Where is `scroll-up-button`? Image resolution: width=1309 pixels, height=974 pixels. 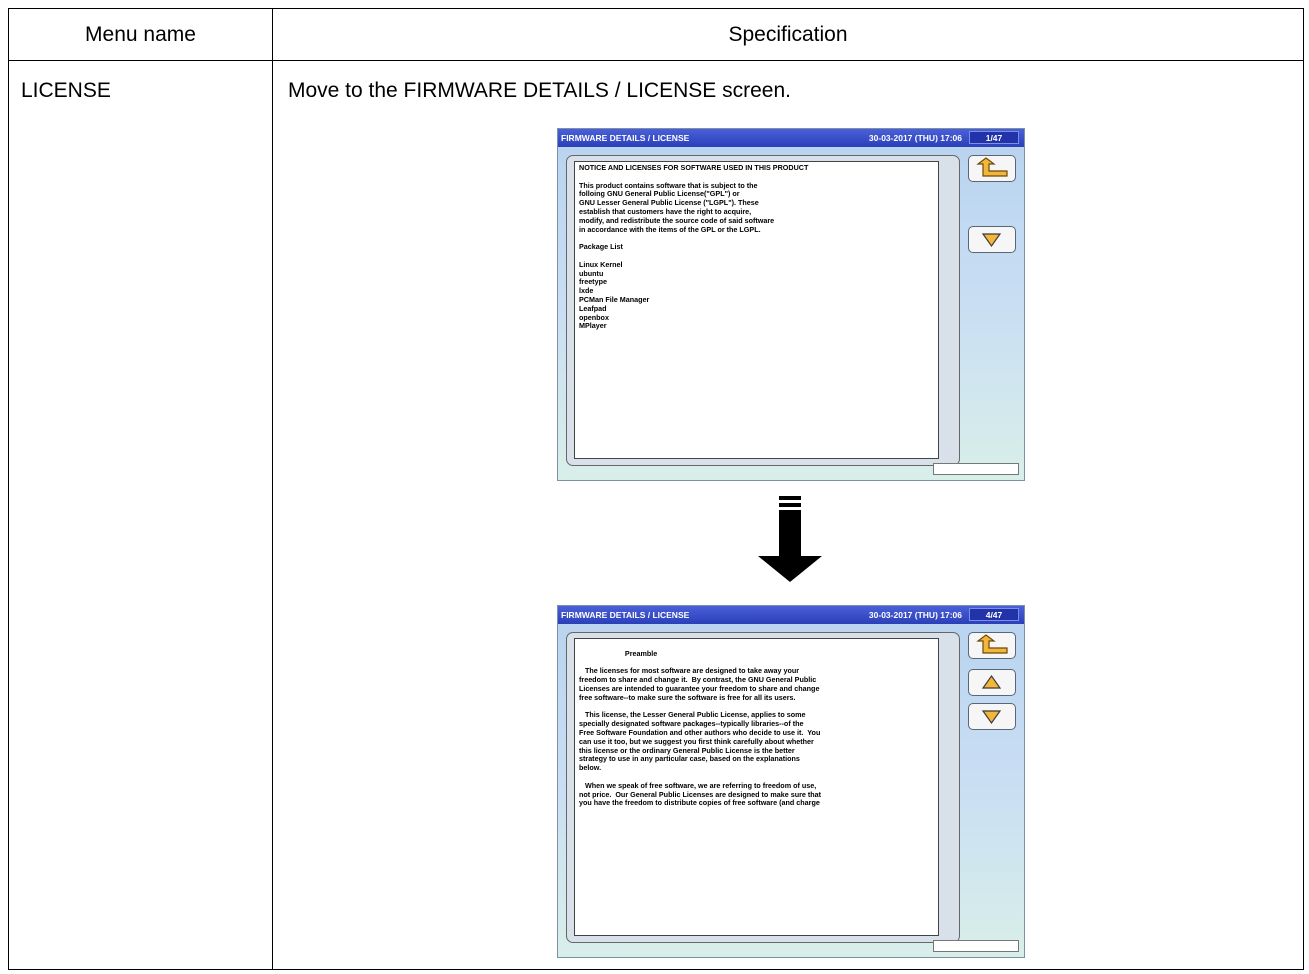
scroll-up-button is located at coordinates (992, 682).